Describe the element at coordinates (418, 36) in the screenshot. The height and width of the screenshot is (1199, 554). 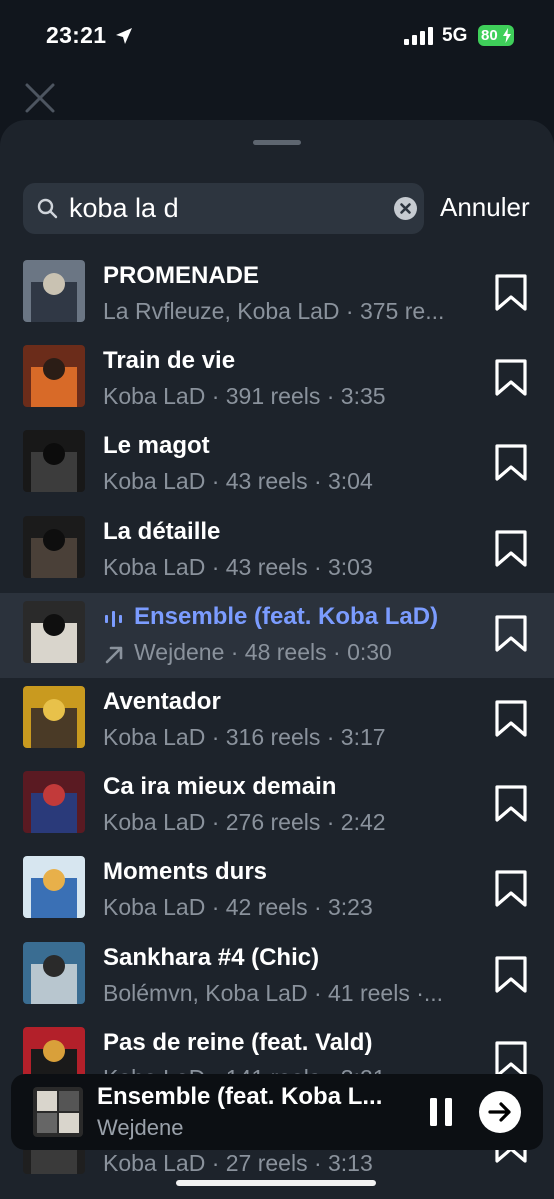
I see `signal-icon` at that location.